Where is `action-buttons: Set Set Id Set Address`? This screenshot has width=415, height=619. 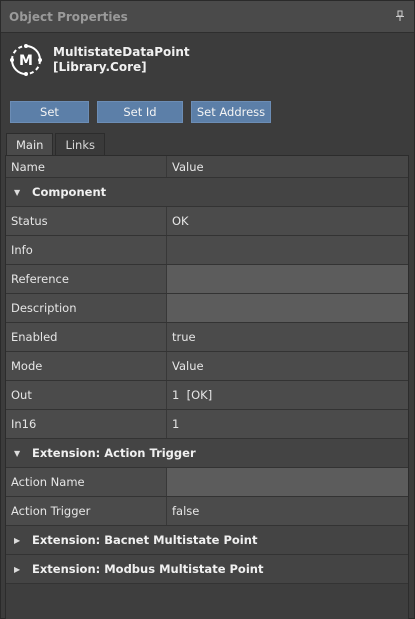
action-buttons: Set Set Id Set Address is located at coordinates (140, 112).